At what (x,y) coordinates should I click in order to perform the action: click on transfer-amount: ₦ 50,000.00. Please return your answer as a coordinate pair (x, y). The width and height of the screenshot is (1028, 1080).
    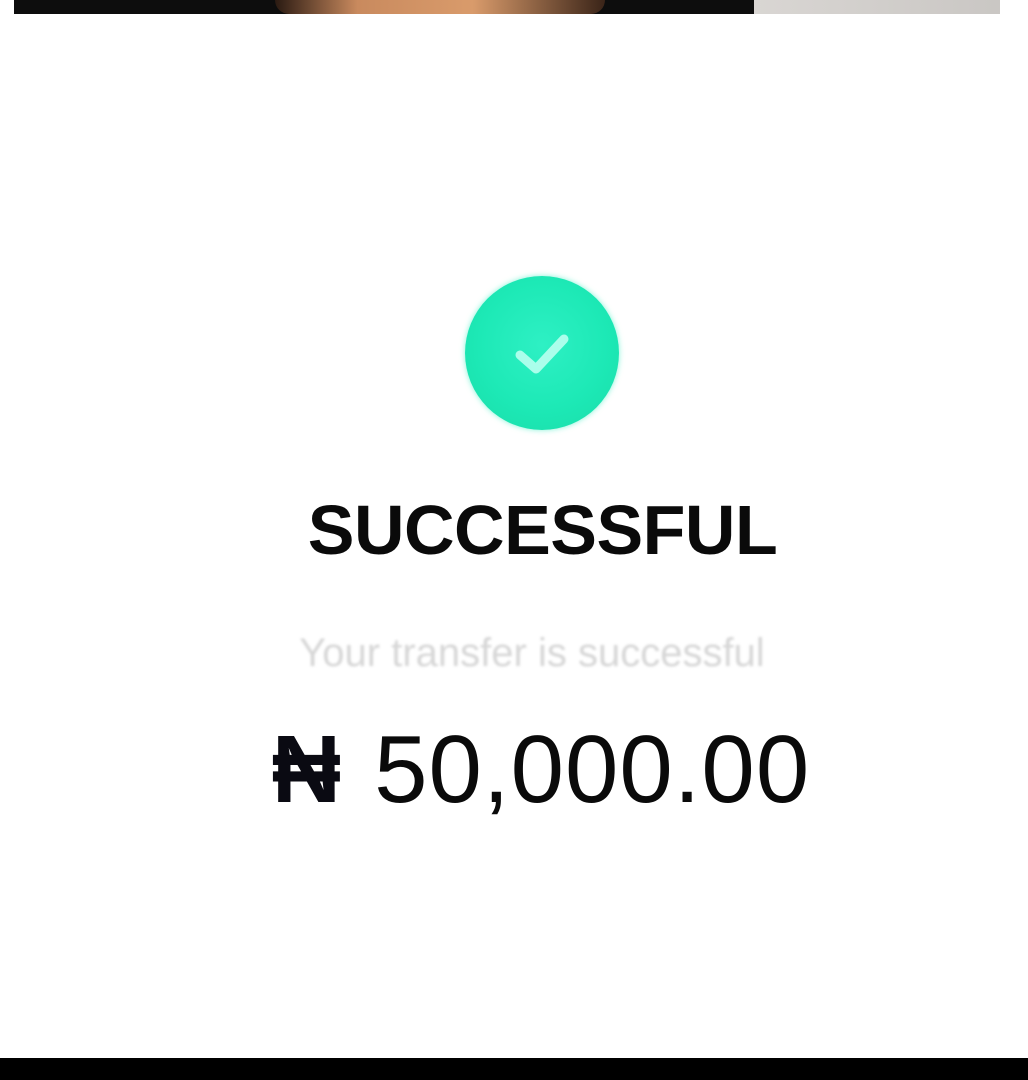
    Looking at the image, I should click on (514, 770).